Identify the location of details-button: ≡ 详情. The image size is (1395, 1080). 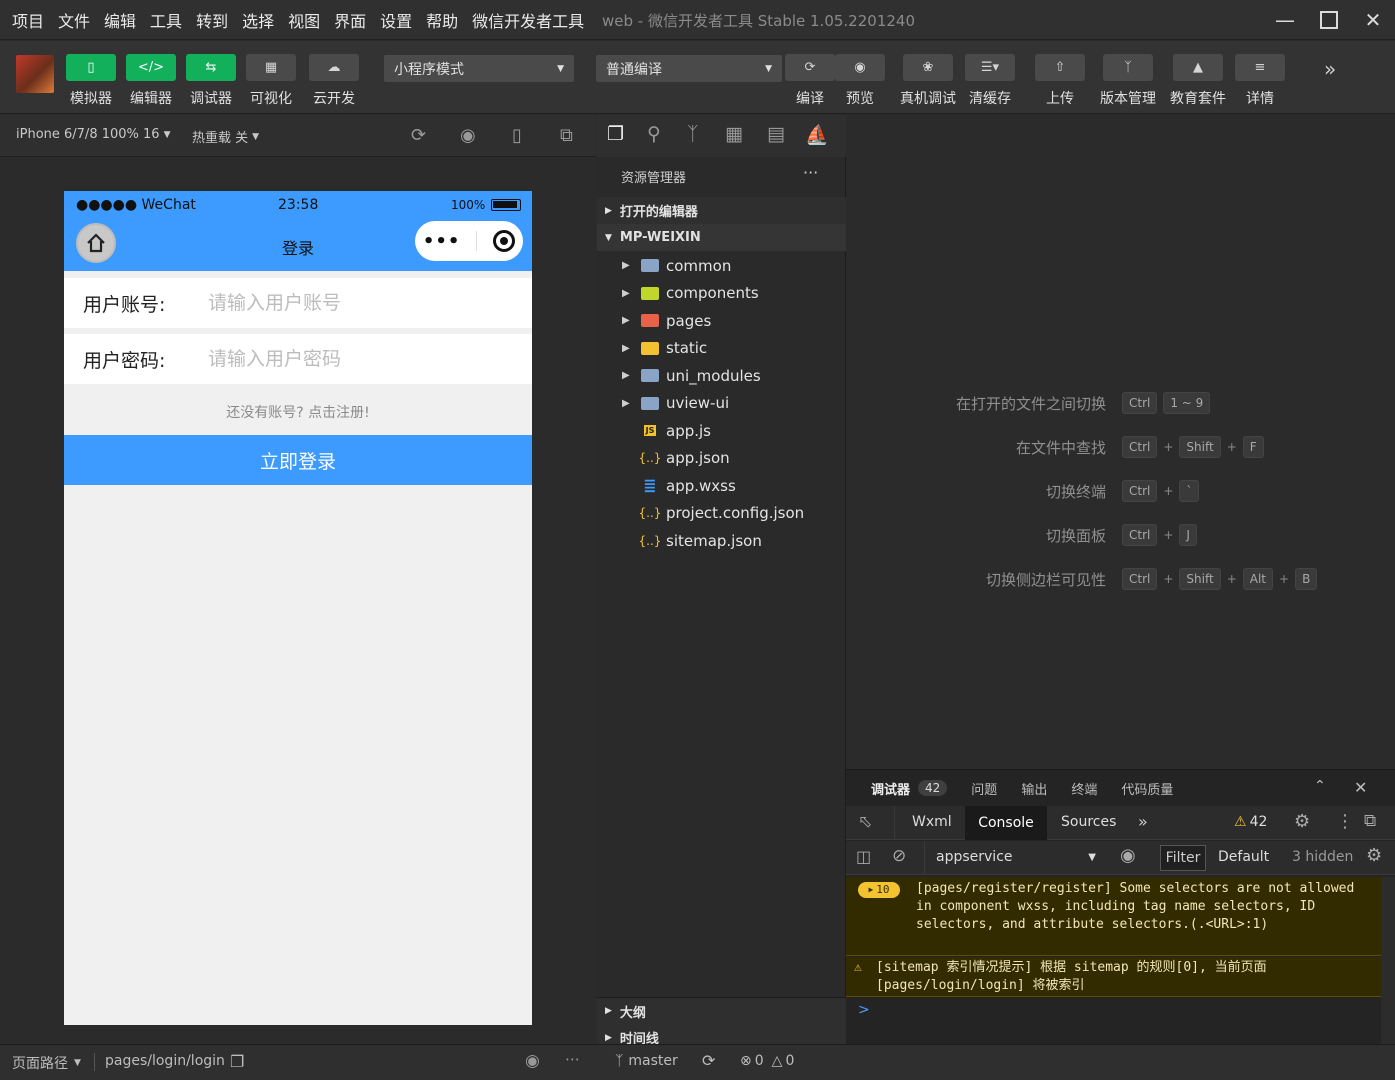
(1260, 81).